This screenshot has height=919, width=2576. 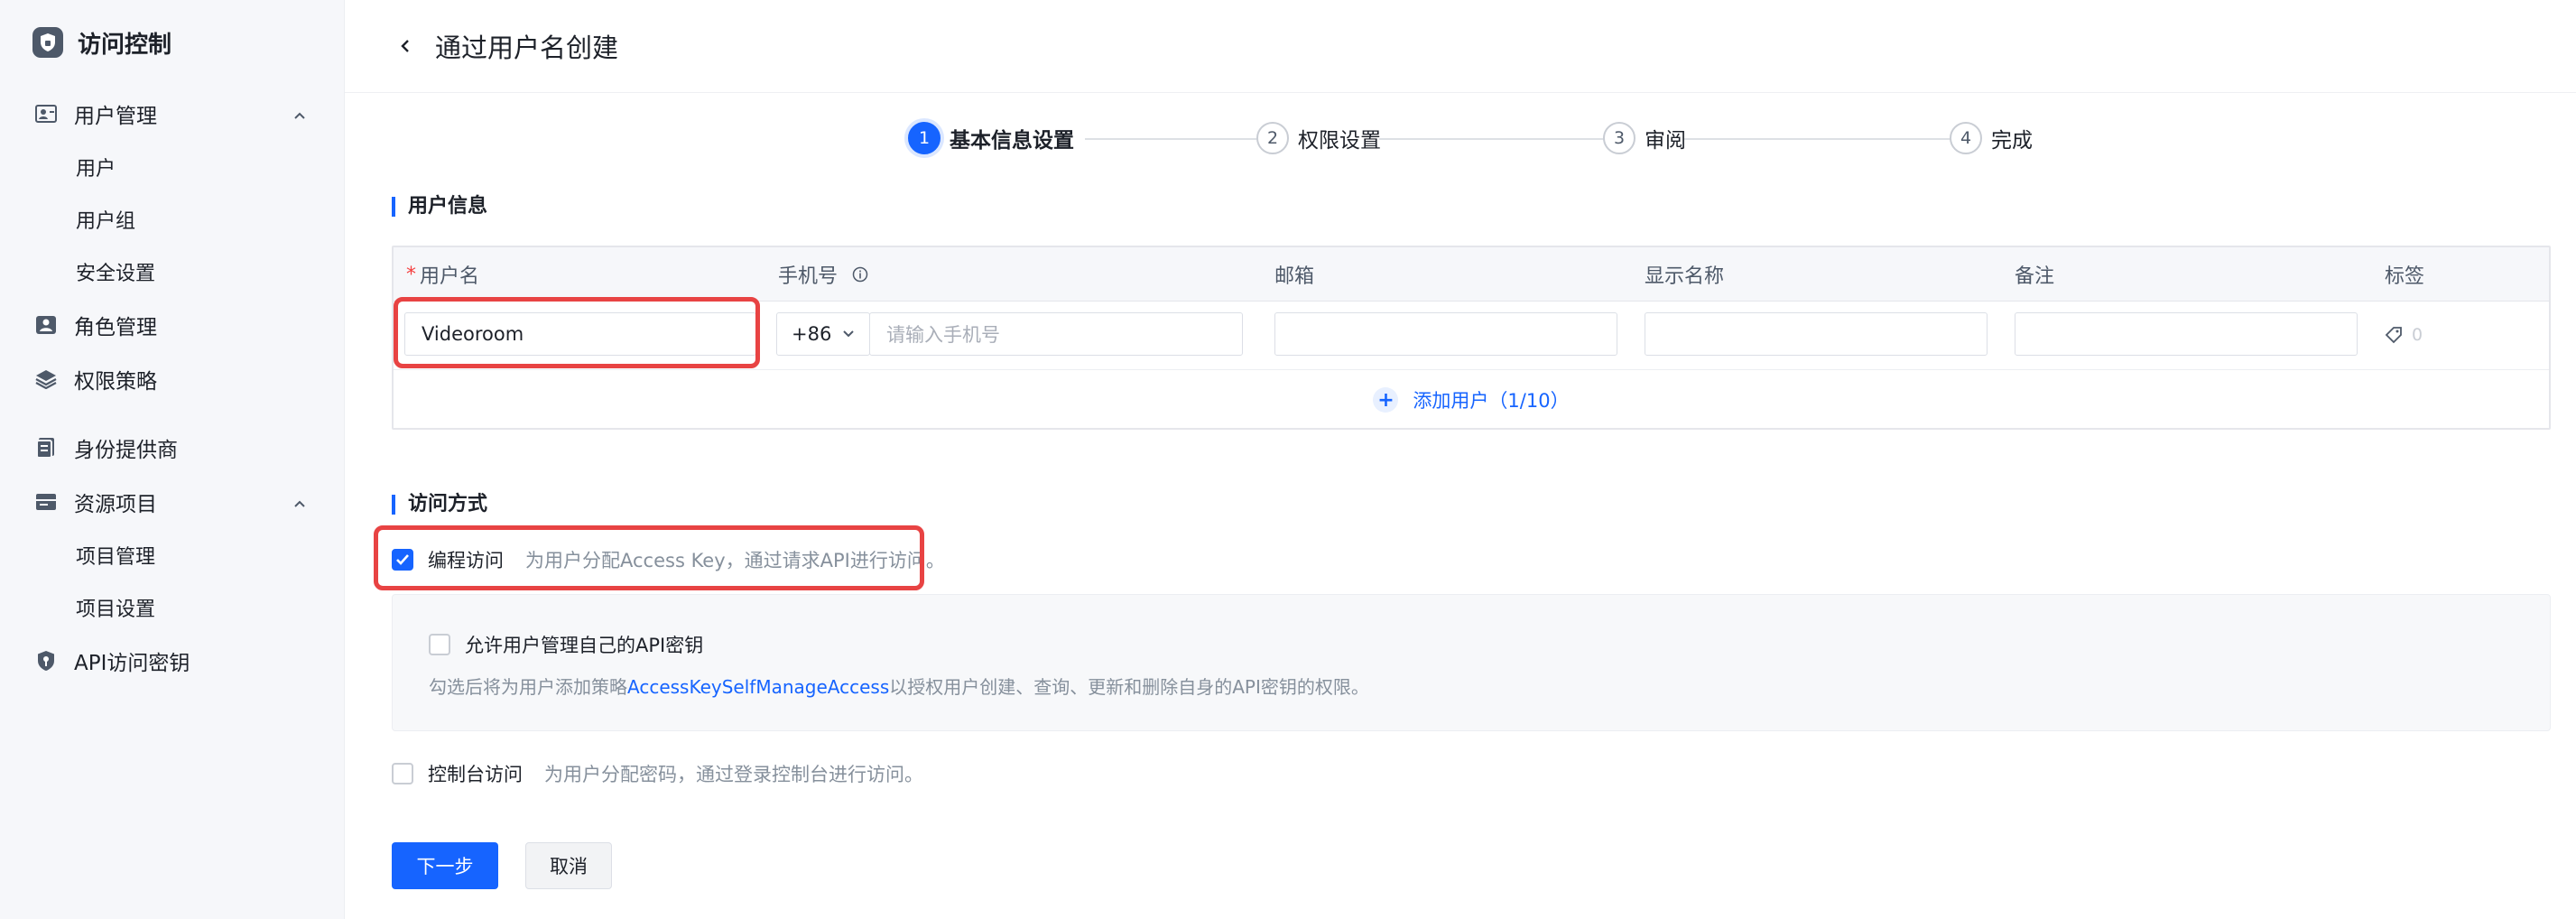 I want to click on shield-lock-icon, so click(x=47, y=42).